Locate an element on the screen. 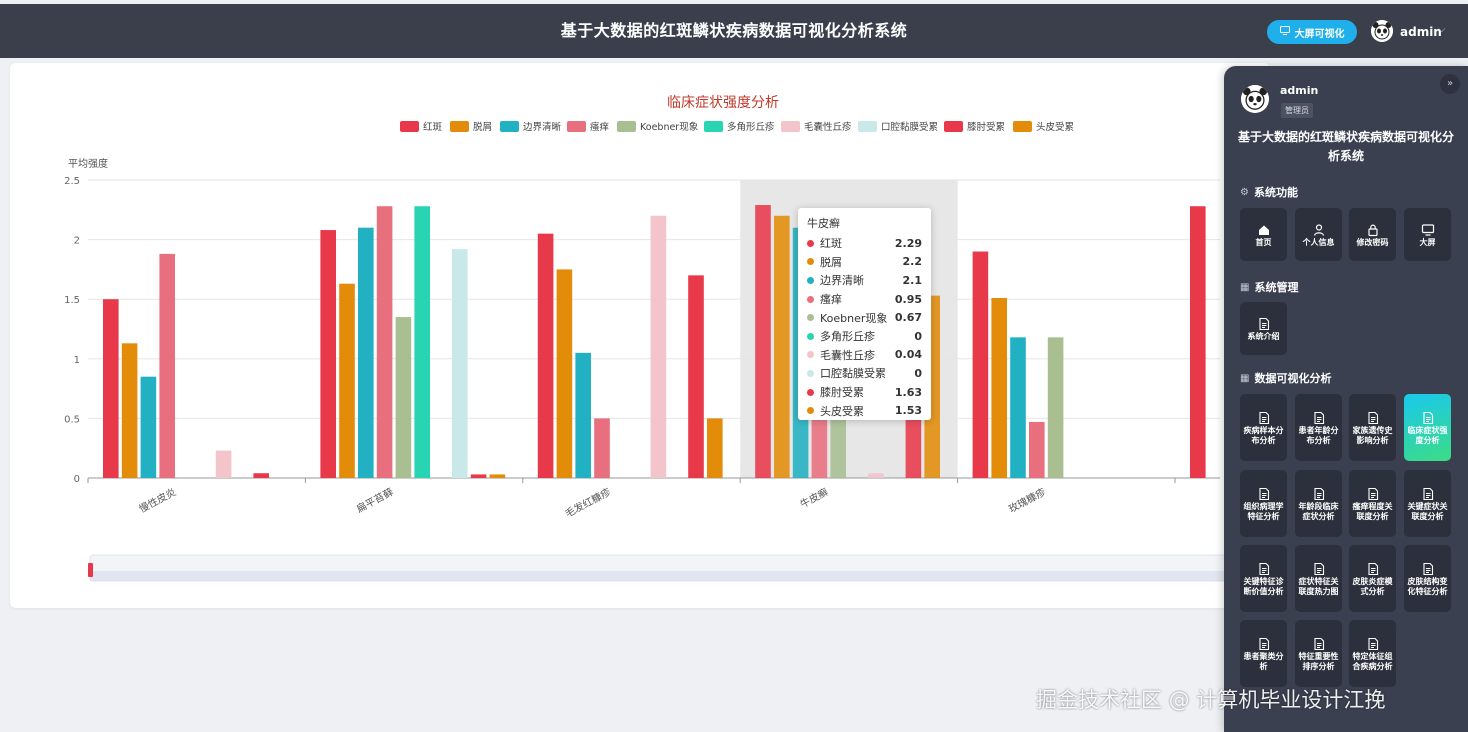  legend-label: Koebner现象 is located at coordinates (669, 127).